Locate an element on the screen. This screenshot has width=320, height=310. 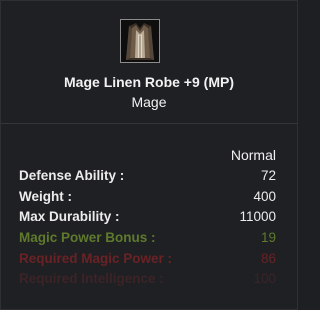
item-grade: Normal is located at coordinates (253, 155).